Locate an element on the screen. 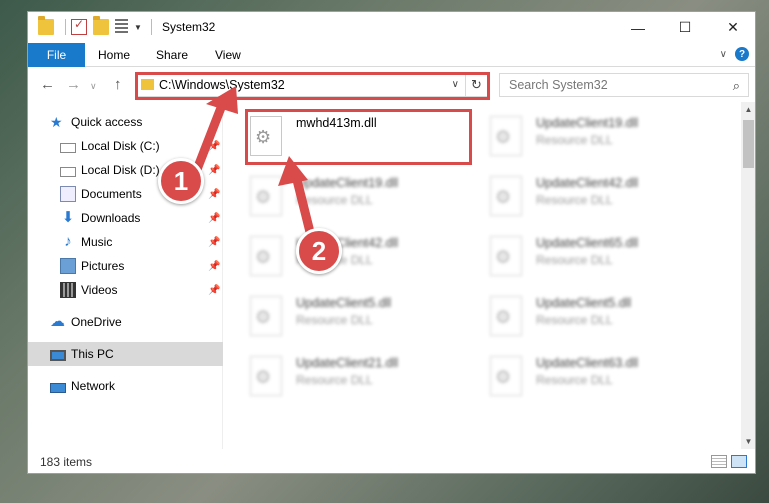 The height and width of the screenshot is (503, 769). search-input: Search System32 ⌕ is located at coordinates (624, 85).